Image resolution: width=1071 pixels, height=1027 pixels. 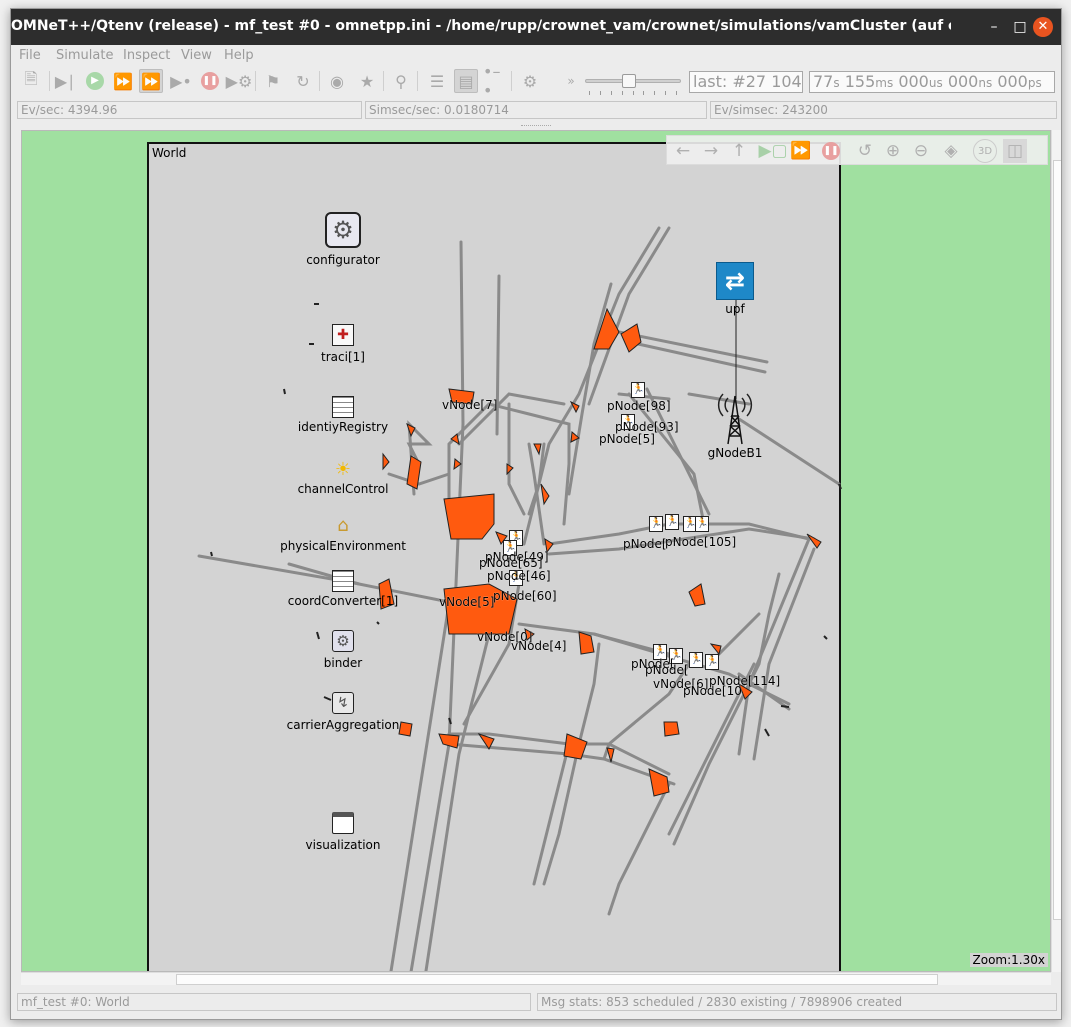 I want to click on ev-per-sec: Ev/sec: 4394.96, so click(x=189, y=110).